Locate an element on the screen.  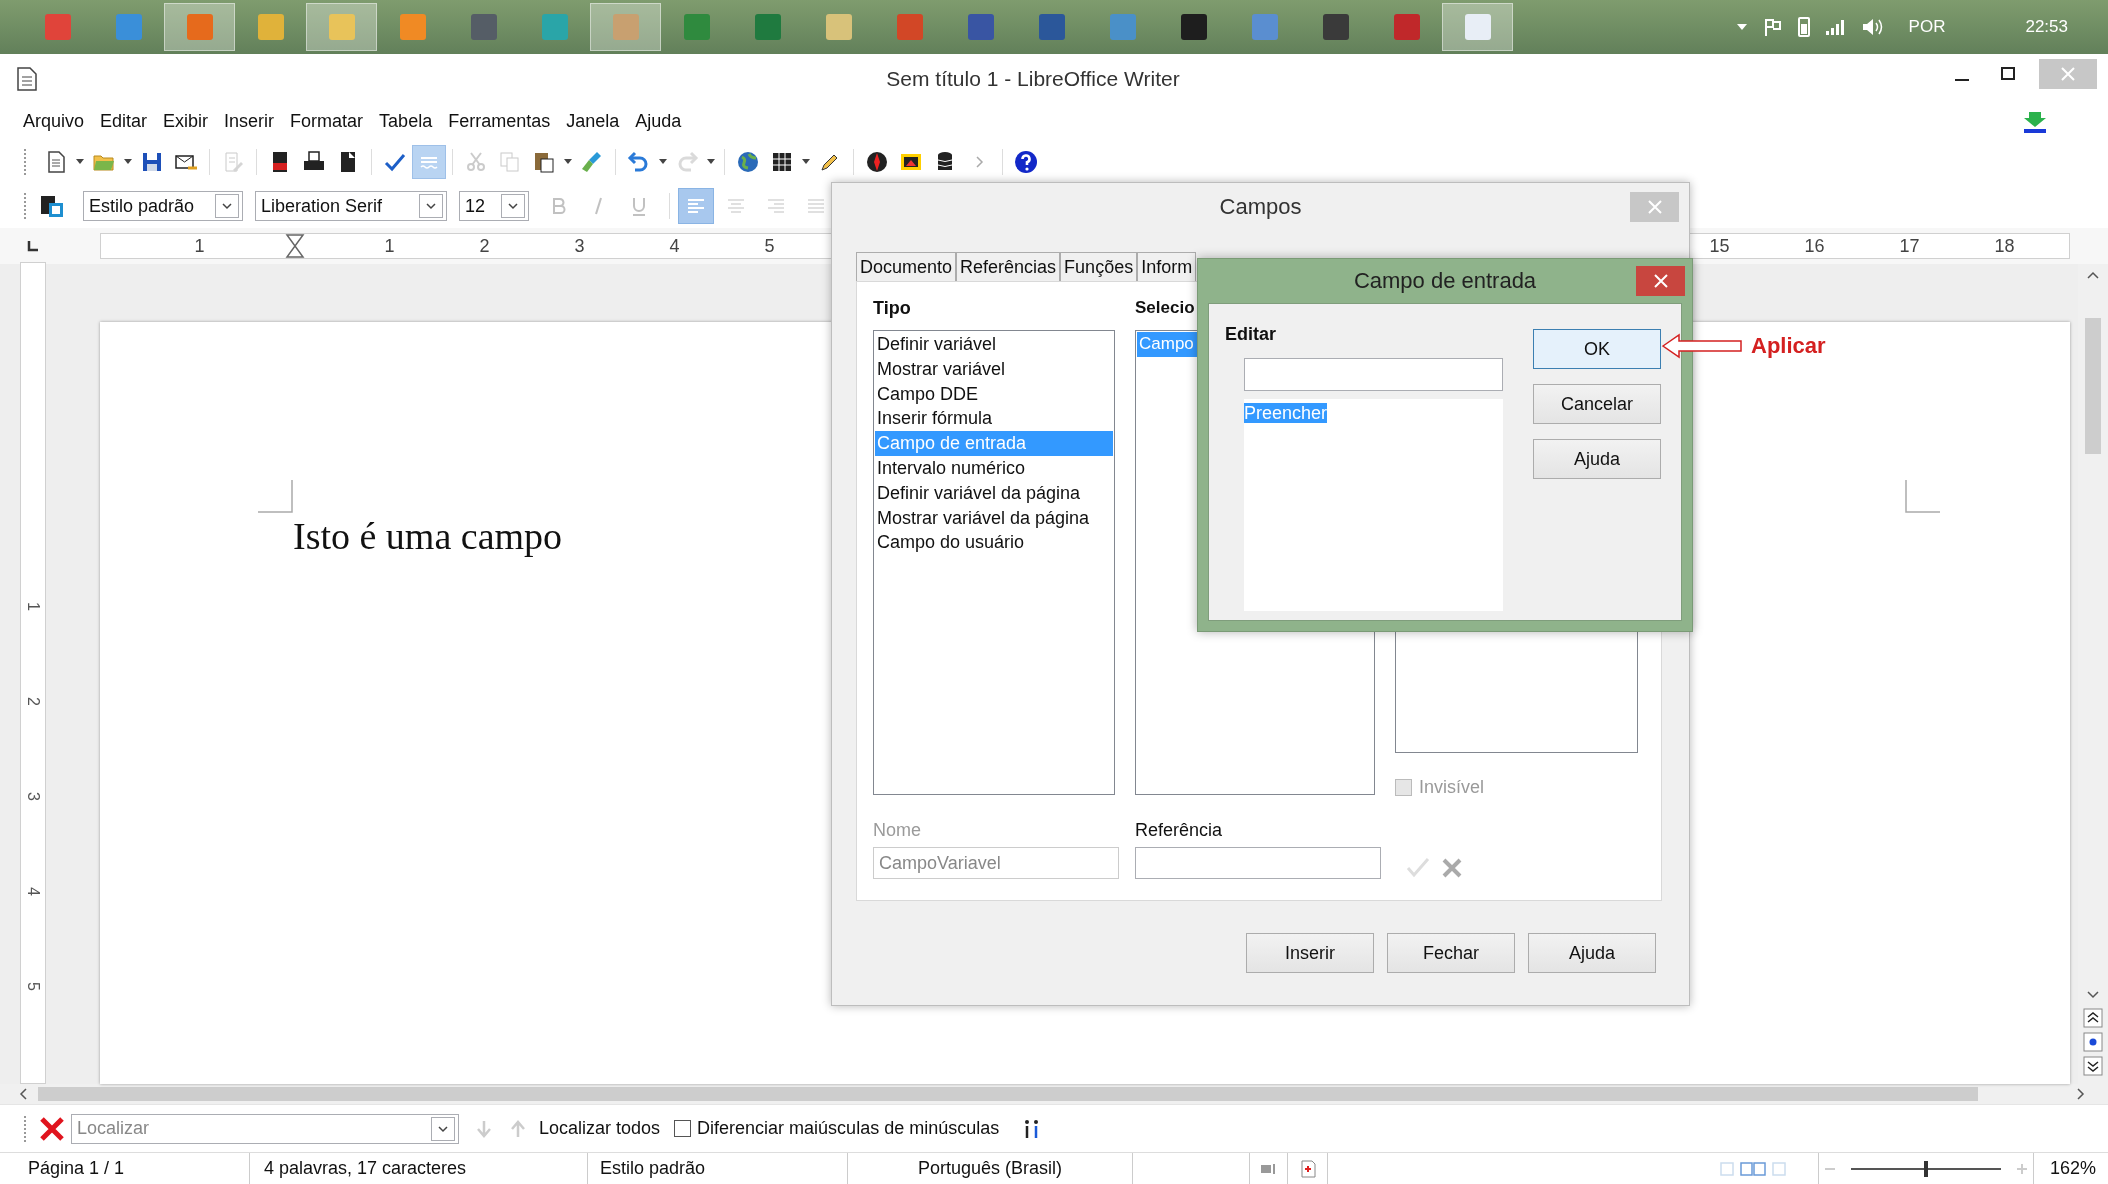
document-text: Isto é uma campo is located at coordinates (428, 536).